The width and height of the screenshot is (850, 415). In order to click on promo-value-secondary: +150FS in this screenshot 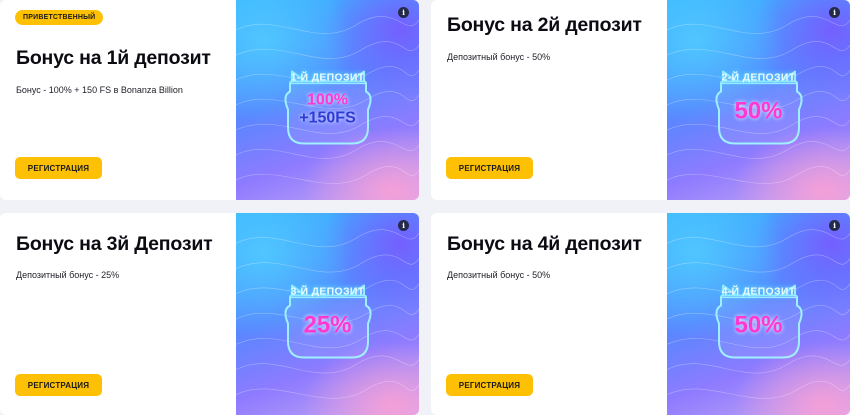, I will do `click(327, 118)`.